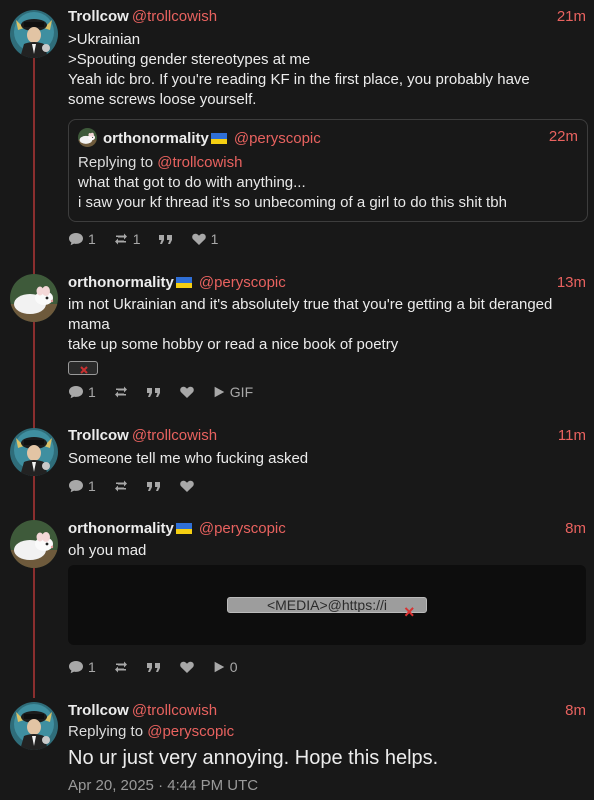  I want to click on text-line: Someone tell me who fucking asked, so click(188, 458).